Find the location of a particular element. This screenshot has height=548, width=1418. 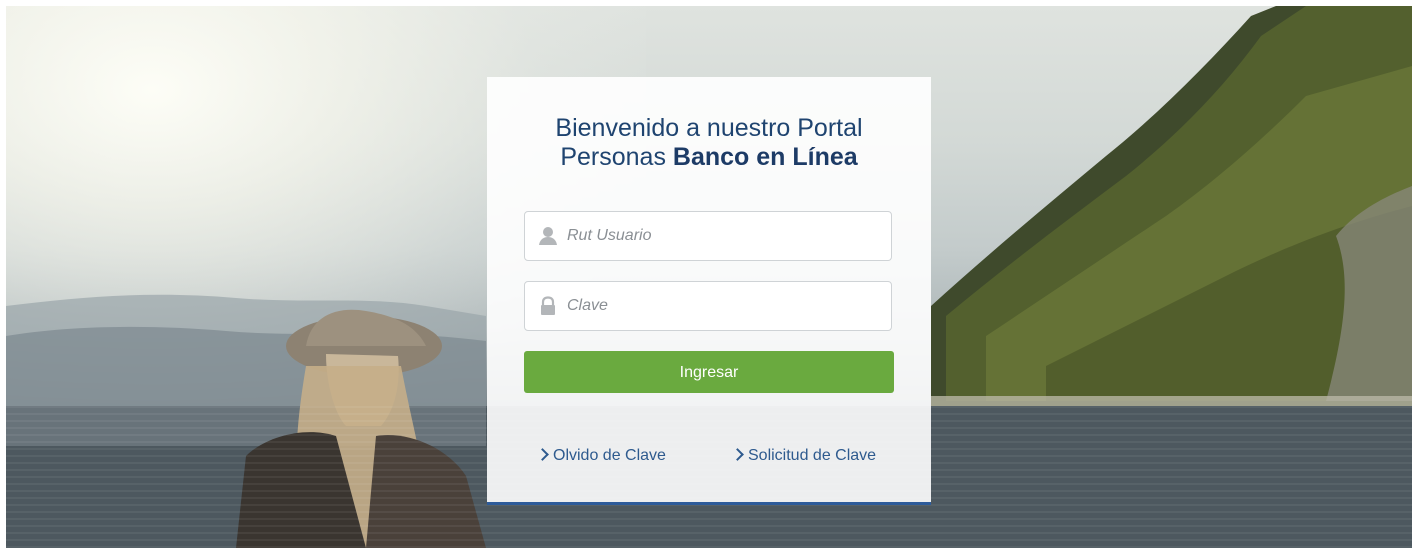

bank-name: Banco en Línea is located at coordinates (765, 157).